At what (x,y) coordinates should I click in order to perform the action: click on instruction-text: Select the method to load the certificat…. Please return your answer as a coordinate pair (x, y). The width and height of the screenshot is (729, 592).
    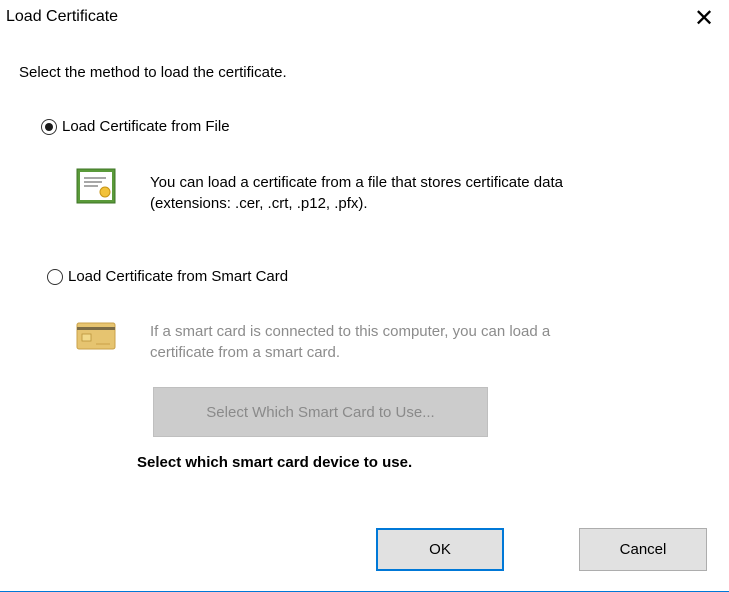
    Looking at the image, I should click on (153, 72).